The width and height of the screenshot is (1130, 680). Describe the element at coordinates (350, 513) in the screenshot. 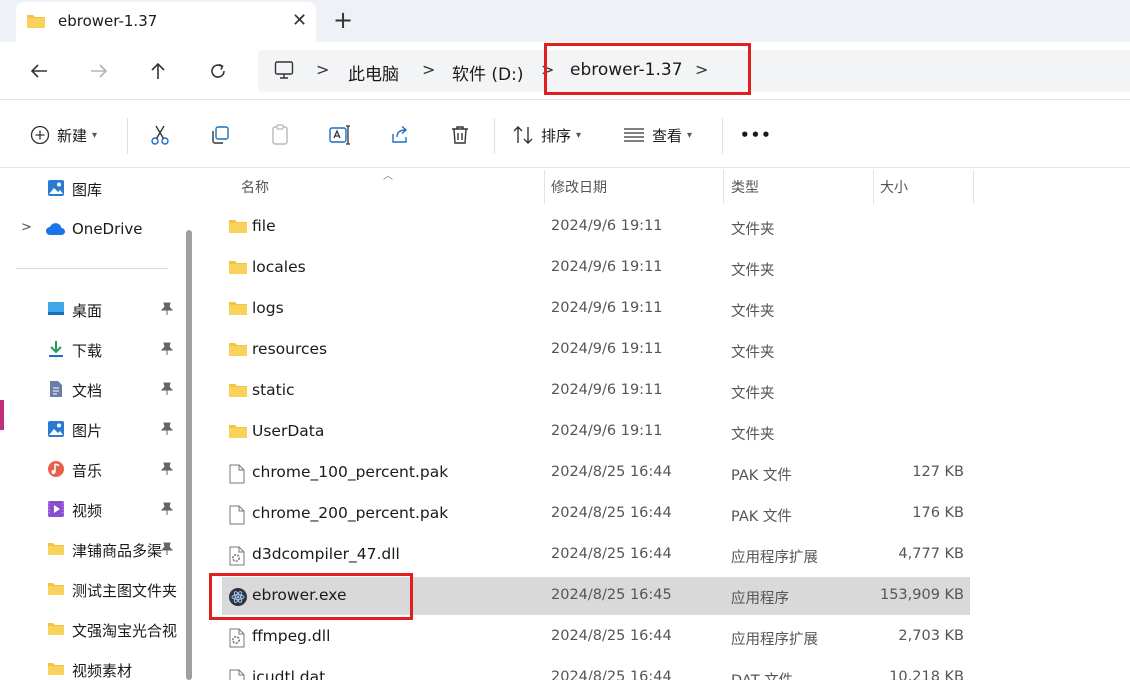

I see `file-name: chrome_200_percent.pak` at that location.